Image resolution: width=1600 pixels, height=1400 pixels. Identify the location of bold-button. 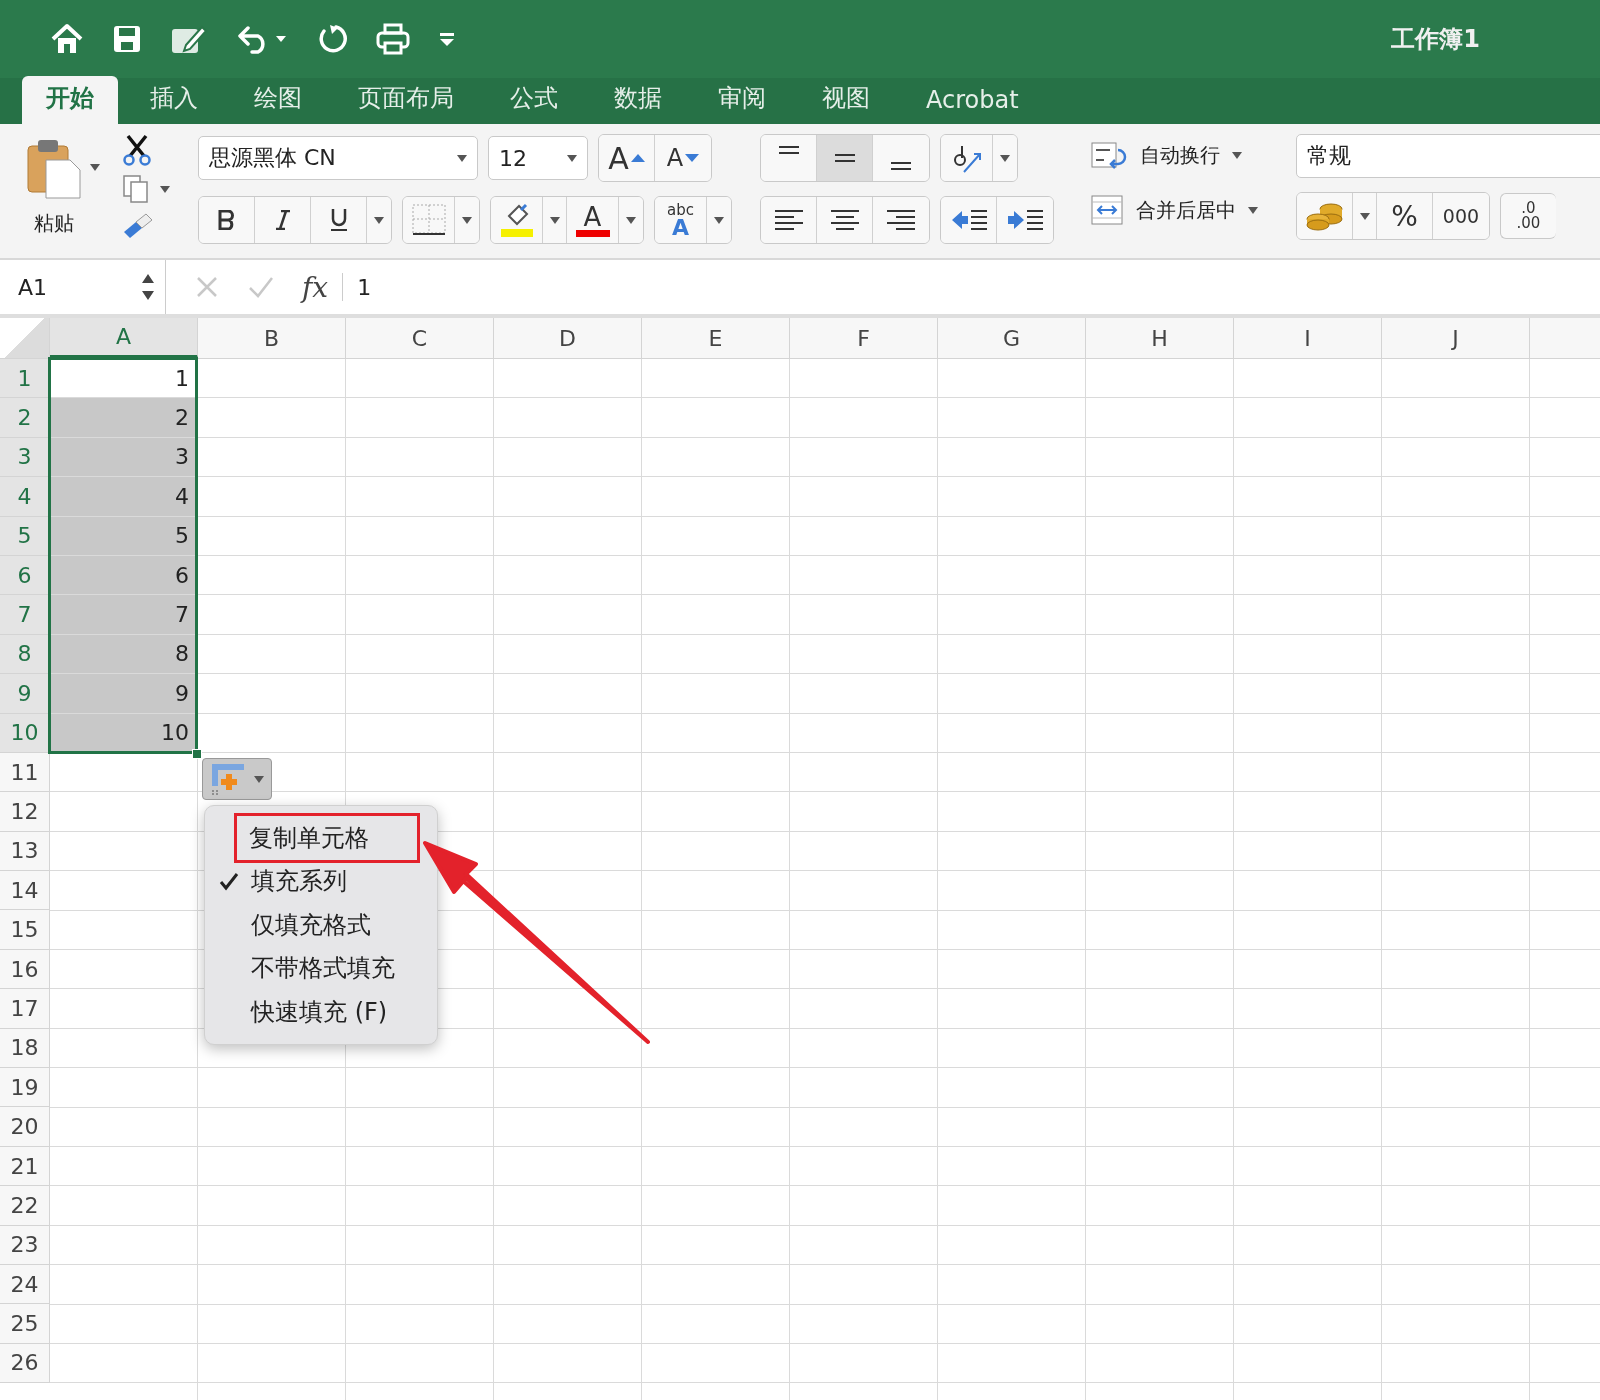
(227, 220).